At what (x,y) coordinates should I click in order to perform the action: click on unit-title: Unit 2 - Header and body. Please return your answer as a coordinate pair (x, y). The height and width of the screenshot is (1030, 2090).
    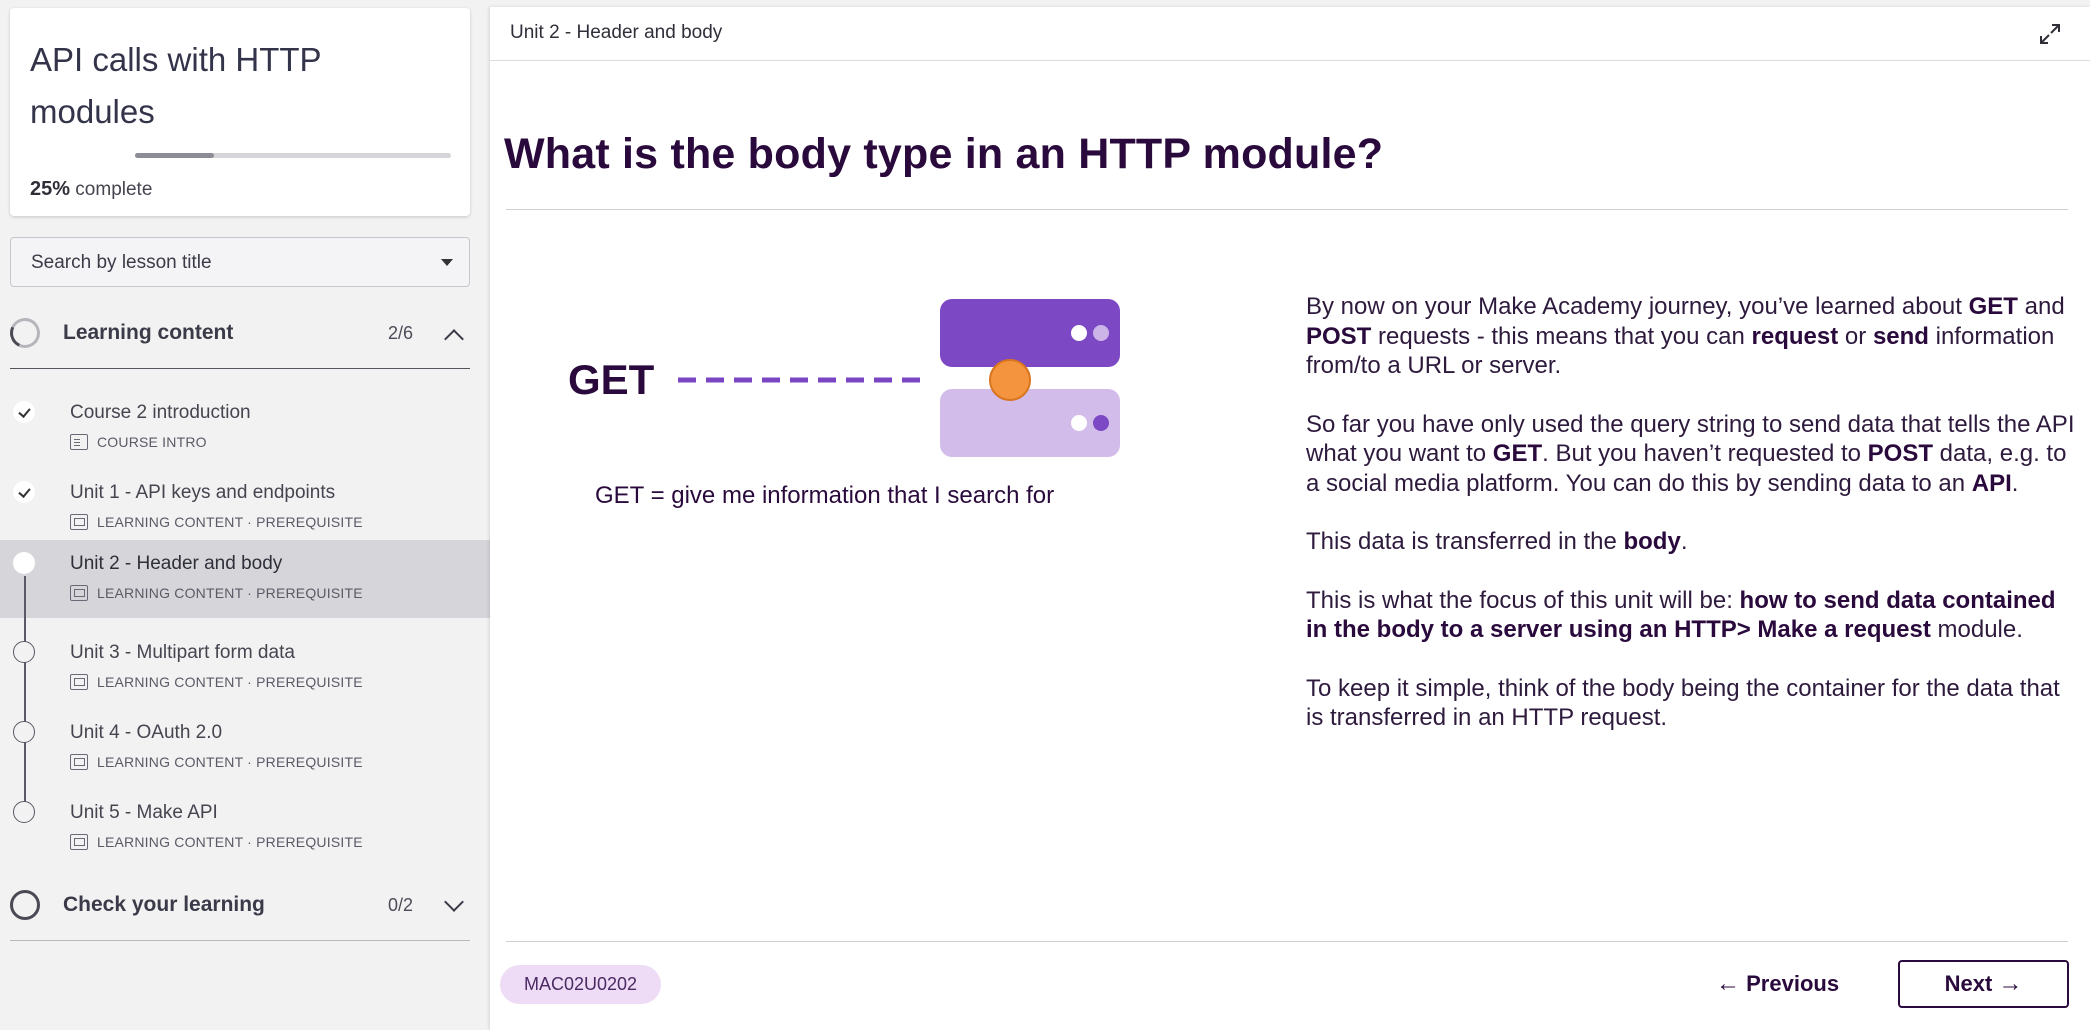
    Looking at the image, I should click on (616, 32).